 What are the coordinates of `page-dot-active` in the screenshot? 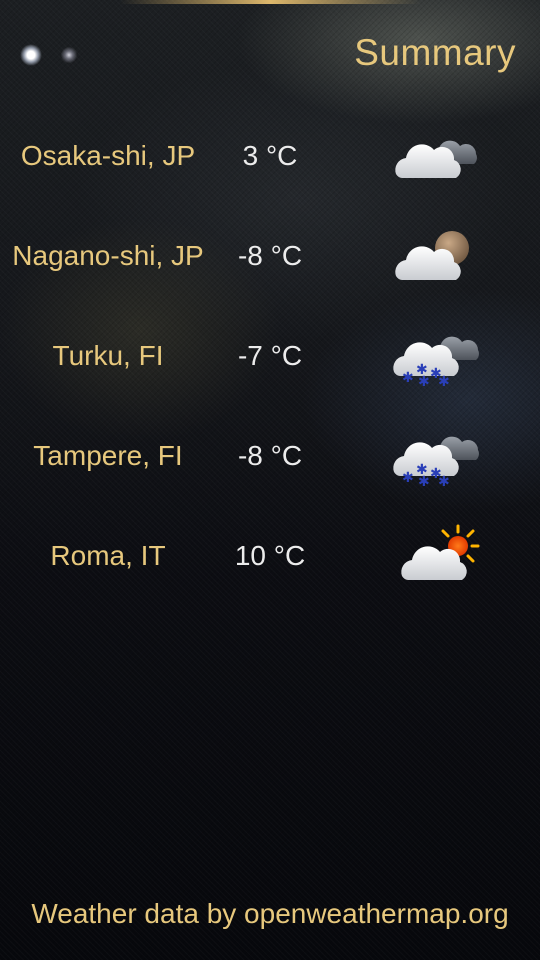 It's located at (31, 55).